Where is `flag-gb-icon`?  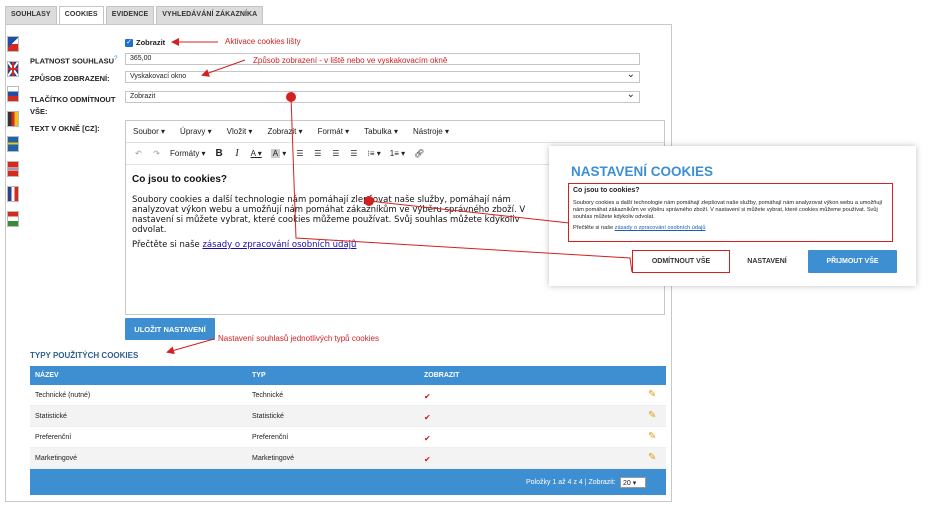 flag-gb-icon is located at coordinates (13, 69).